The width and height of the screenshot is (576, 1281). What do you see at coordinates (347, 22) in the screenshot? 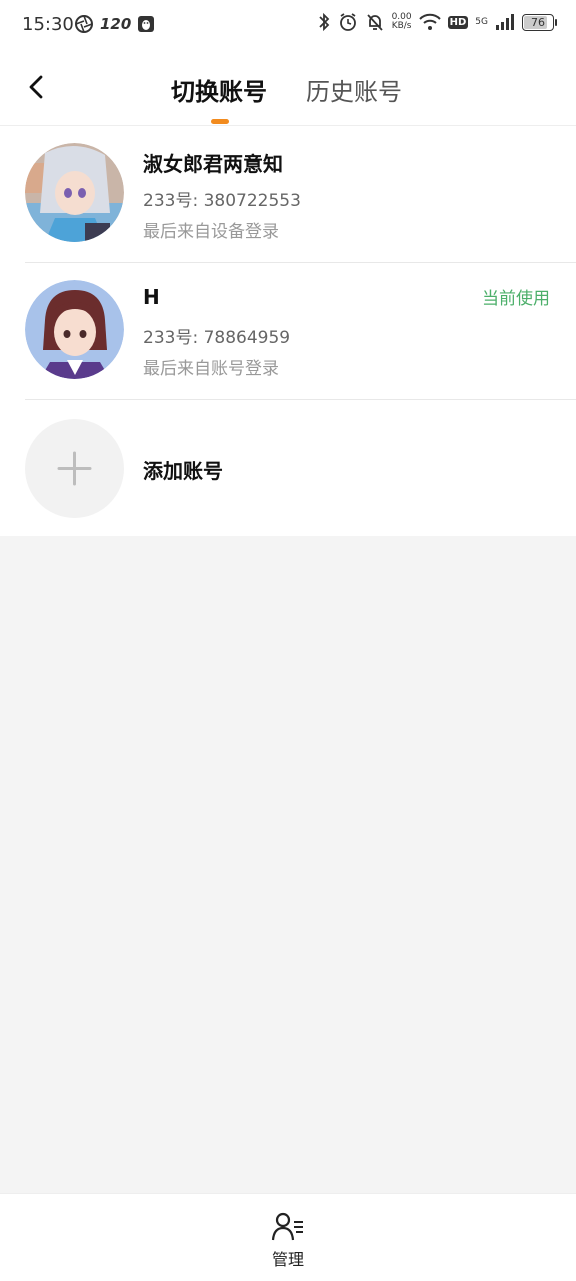
I see `alarm-icon` at bounding box center [347, 22].